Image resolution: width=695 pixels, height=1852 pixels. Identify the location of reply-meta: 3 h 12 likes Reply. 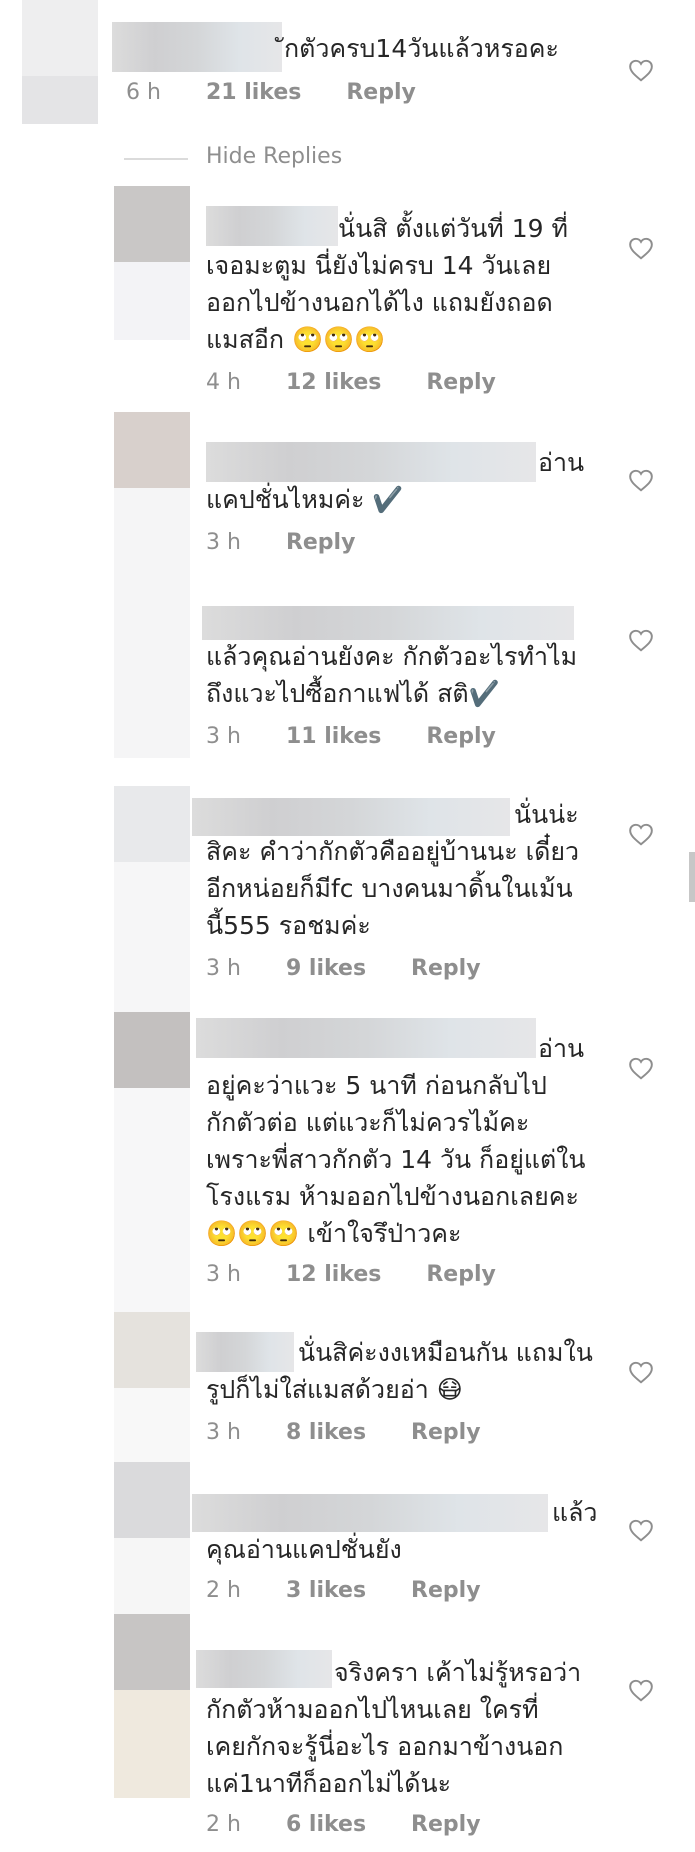
(370, 1274).